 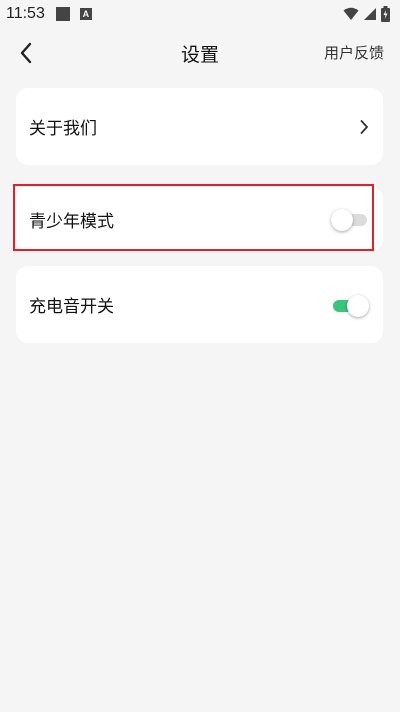 I want to click on wifi-icon, so click(x=351, y=13).